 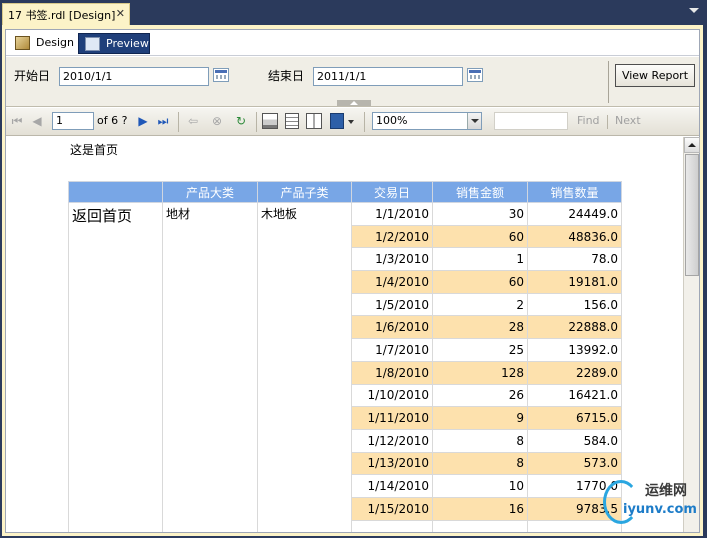 I want to click on report-heading: 这是首页, so click(x=94, y=150).